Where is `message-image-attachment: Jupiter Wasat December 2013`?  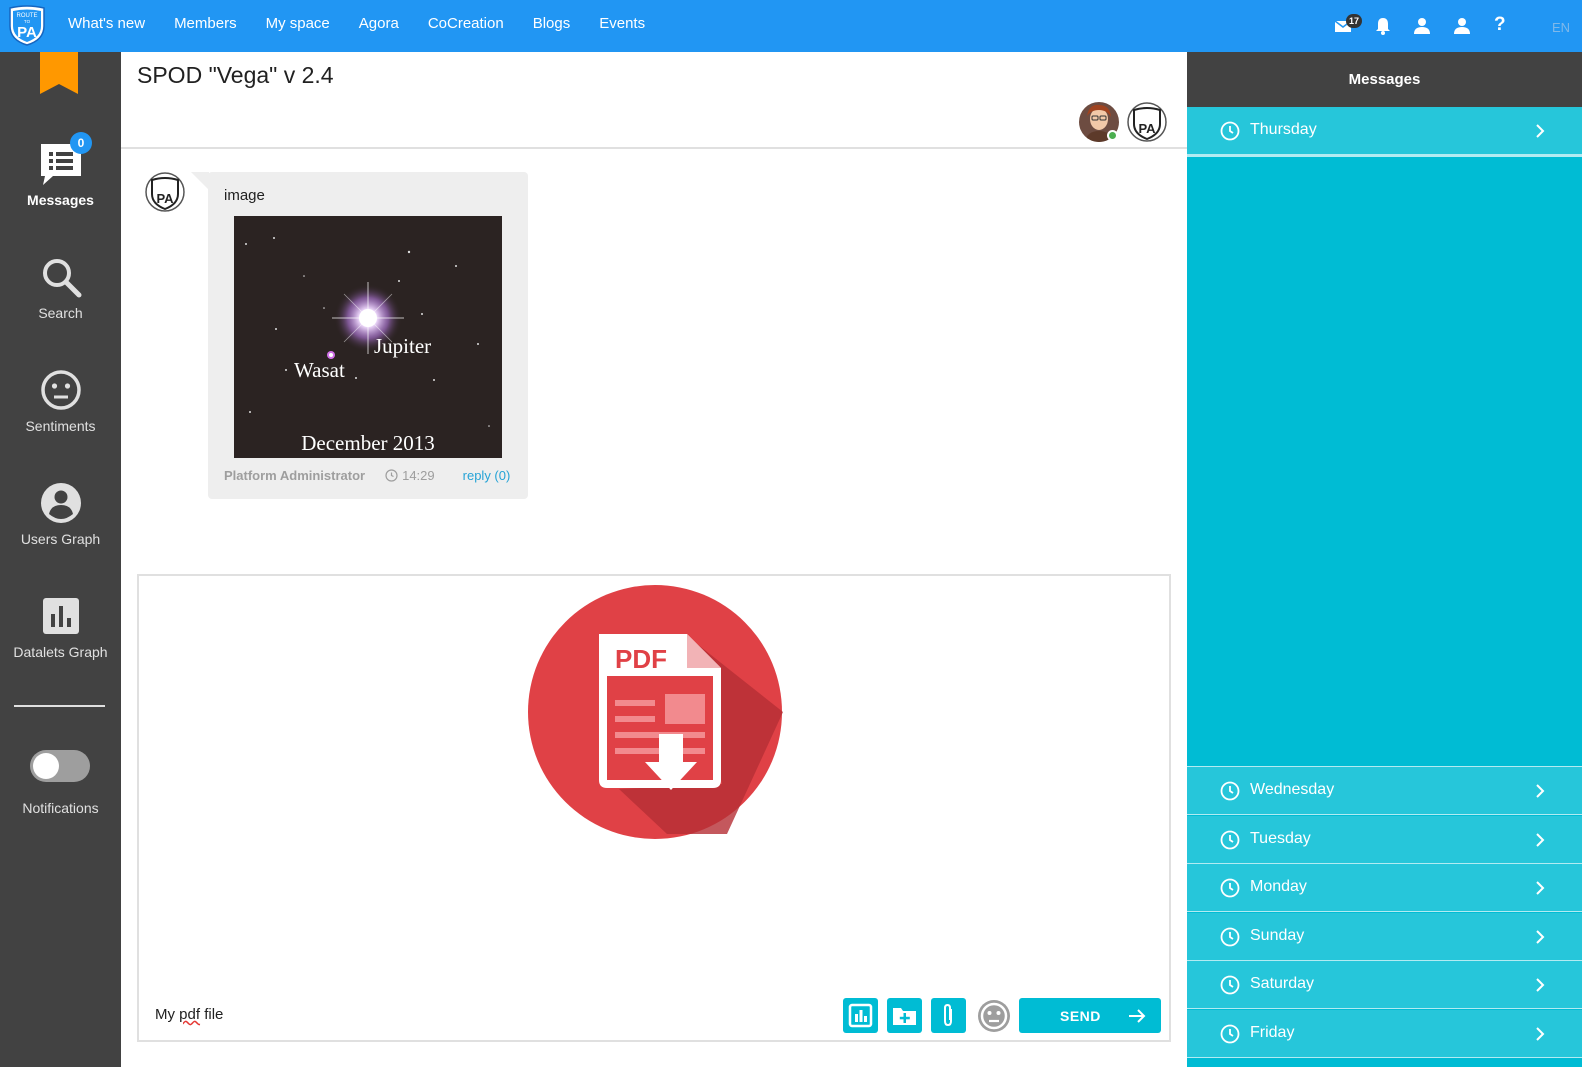
message-image-attachment: Jupiter Wasat December 2013 is located at coordinates (368, 337).